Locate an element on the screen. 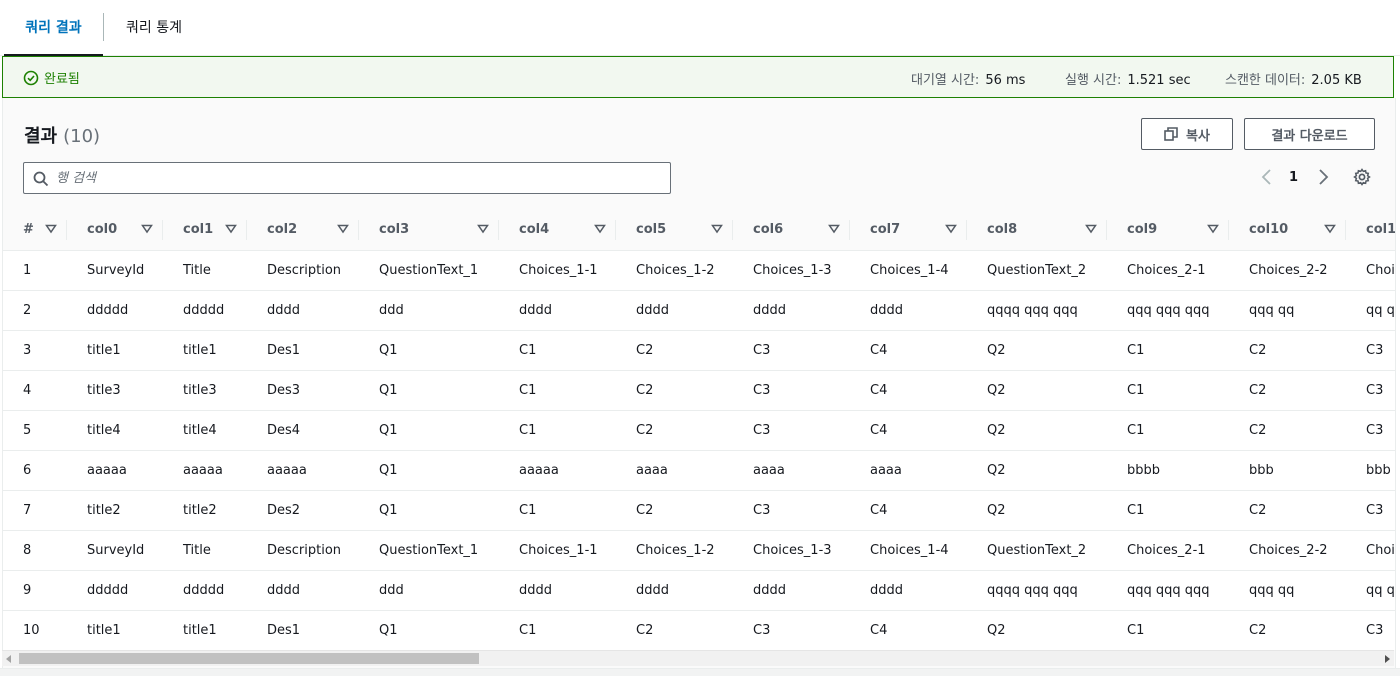 Image resolution: width=1400 pixels, height=676 pixels. table-cell: Choices_2-1 is located at coordinates (1168, 270).